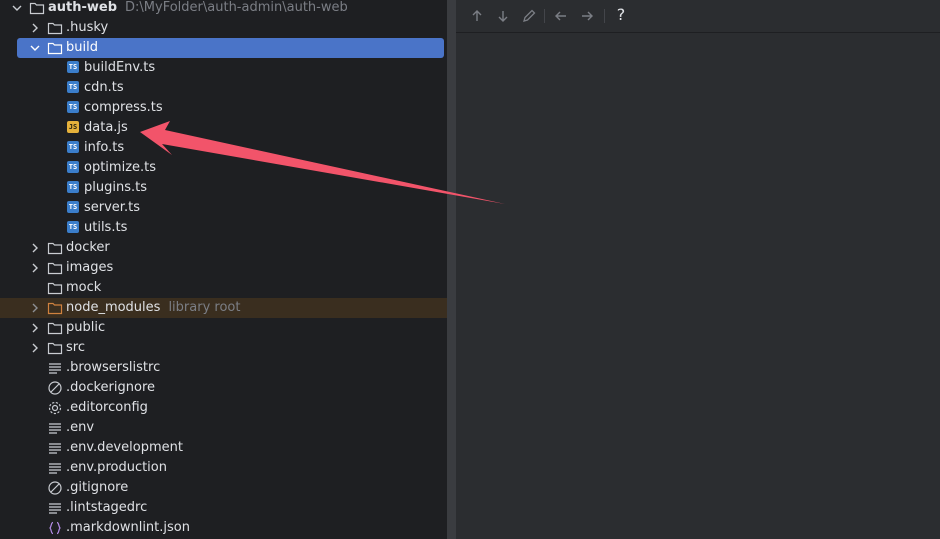  What do you see at coordinates (223, 448) in the screenshot?
I see `tree-file-env-development: .env.development` at bounding box center [223, 448].